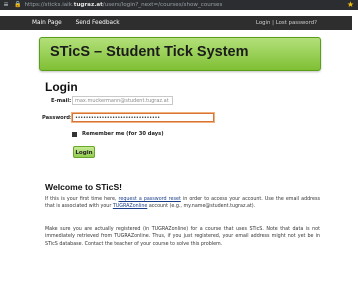 This screenshot has width=358, height=286. What do you see at coordinates (18, 5) in the screenshot?
I see `lock-icon: 🔒` at bounding box center [18, 5].